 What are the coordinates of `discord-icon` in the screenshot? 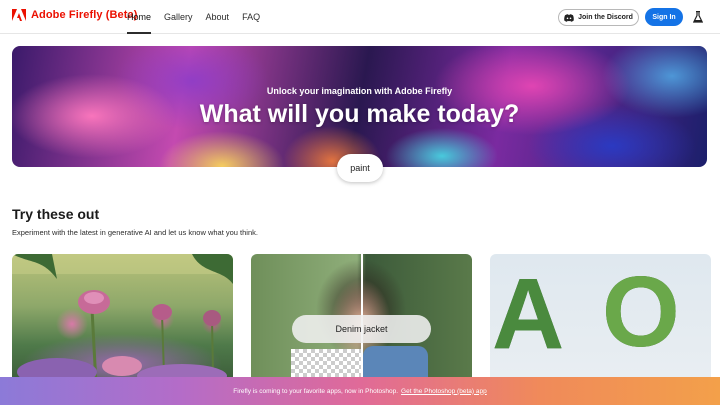 It's located at (569, 17).